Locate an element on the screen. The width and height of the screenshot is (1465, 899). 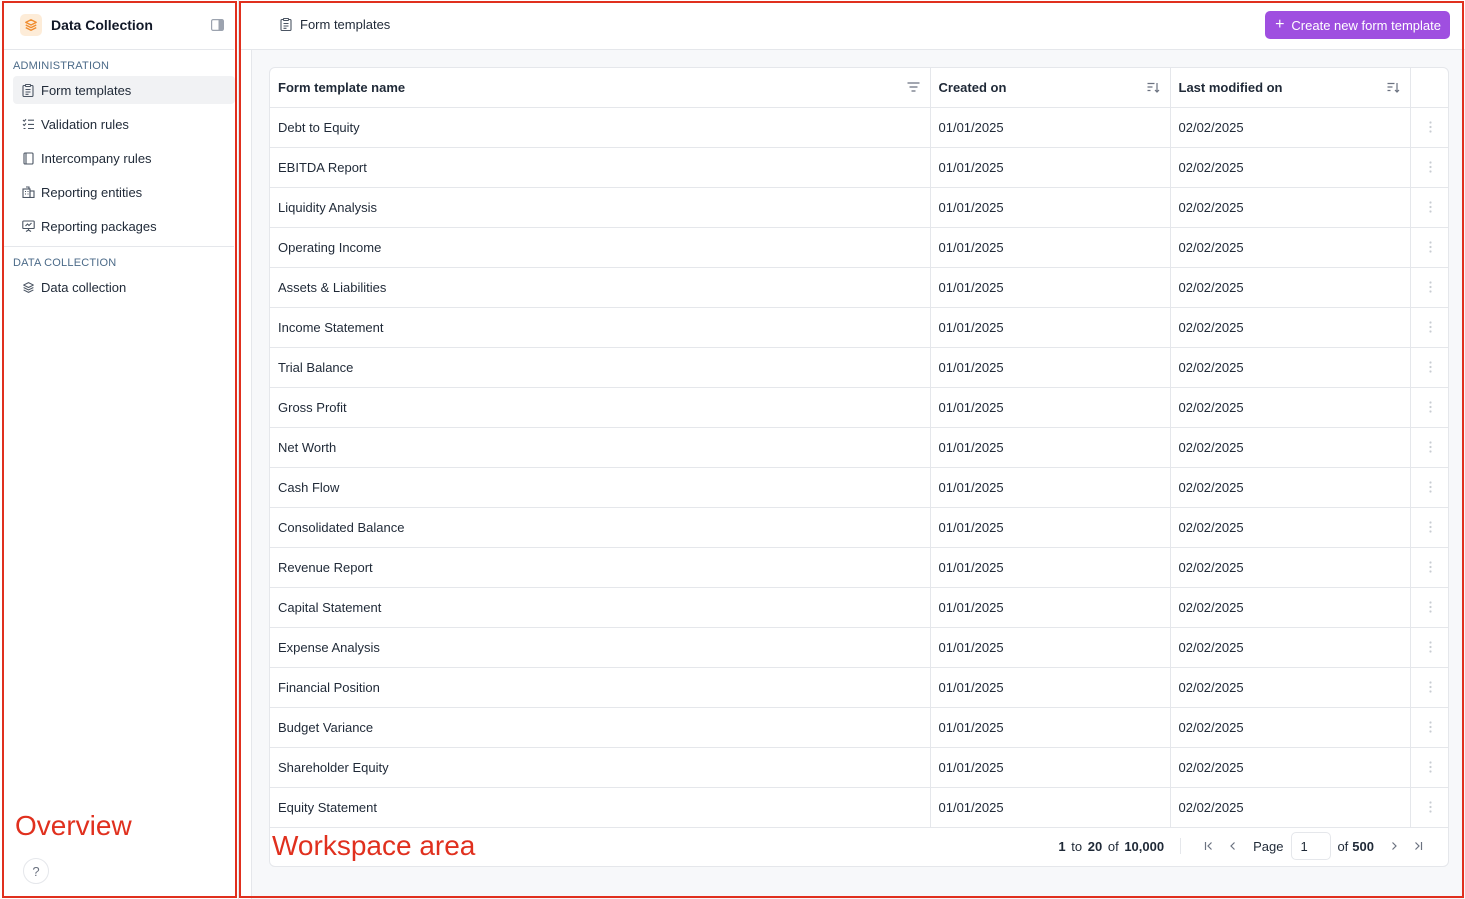
column-header-last-modified: Last modified on is located at coordinates (1290, 88).